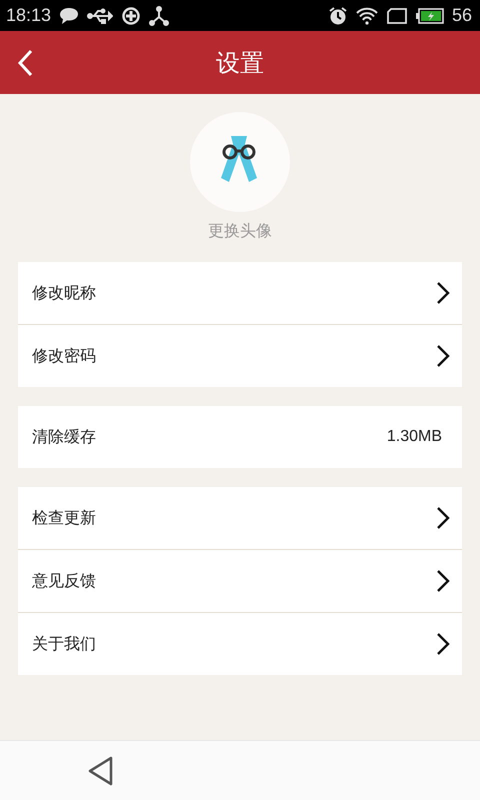  Describe the element at coordinates (430, 16) in the screenshot. I see `battery-icon` at that location.